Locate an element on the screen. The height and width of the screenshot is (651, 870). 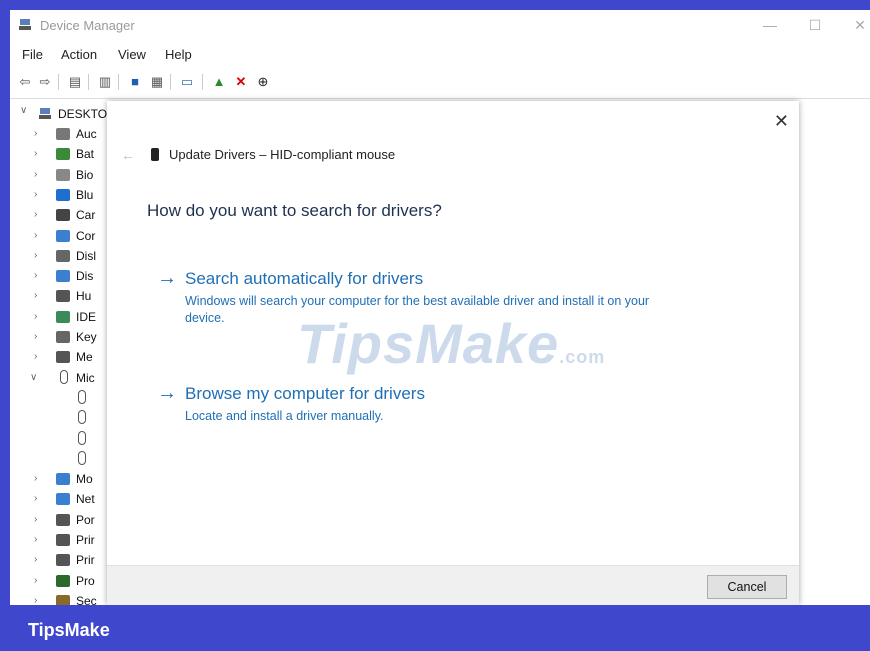
battery-icon is located at coordinates (63, 154).